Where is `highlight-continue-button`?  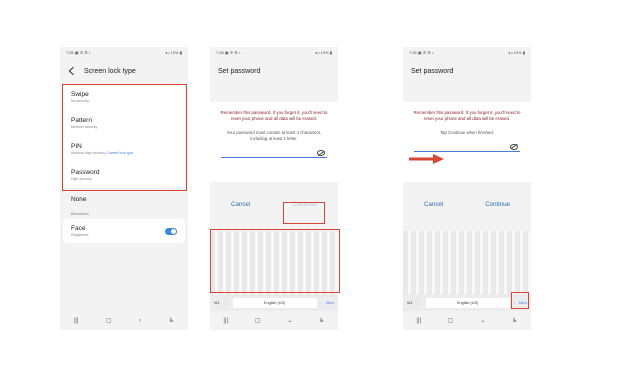
highlight-continue-button is located at coordinates (304, 213).